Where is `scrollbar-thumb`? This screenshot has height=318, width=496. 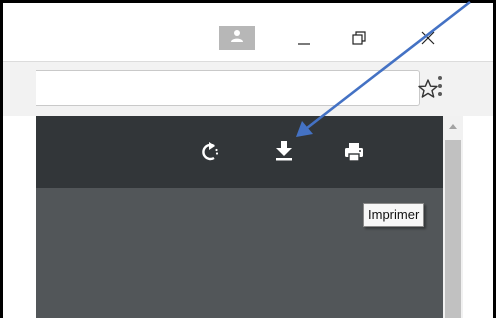
scrollbar-thumb is located at coordinates (453, 229).